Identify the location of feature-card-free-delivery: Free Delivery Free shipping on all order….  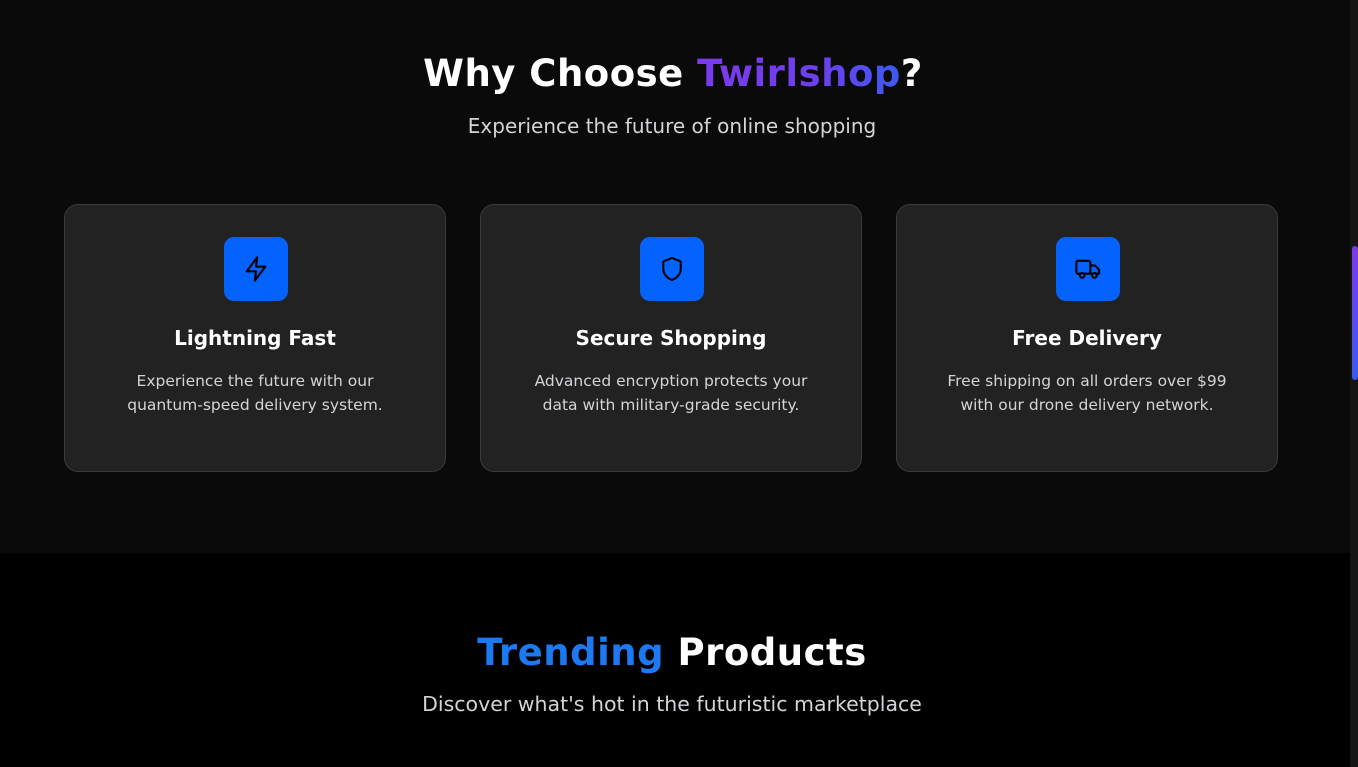
(1087, 338).